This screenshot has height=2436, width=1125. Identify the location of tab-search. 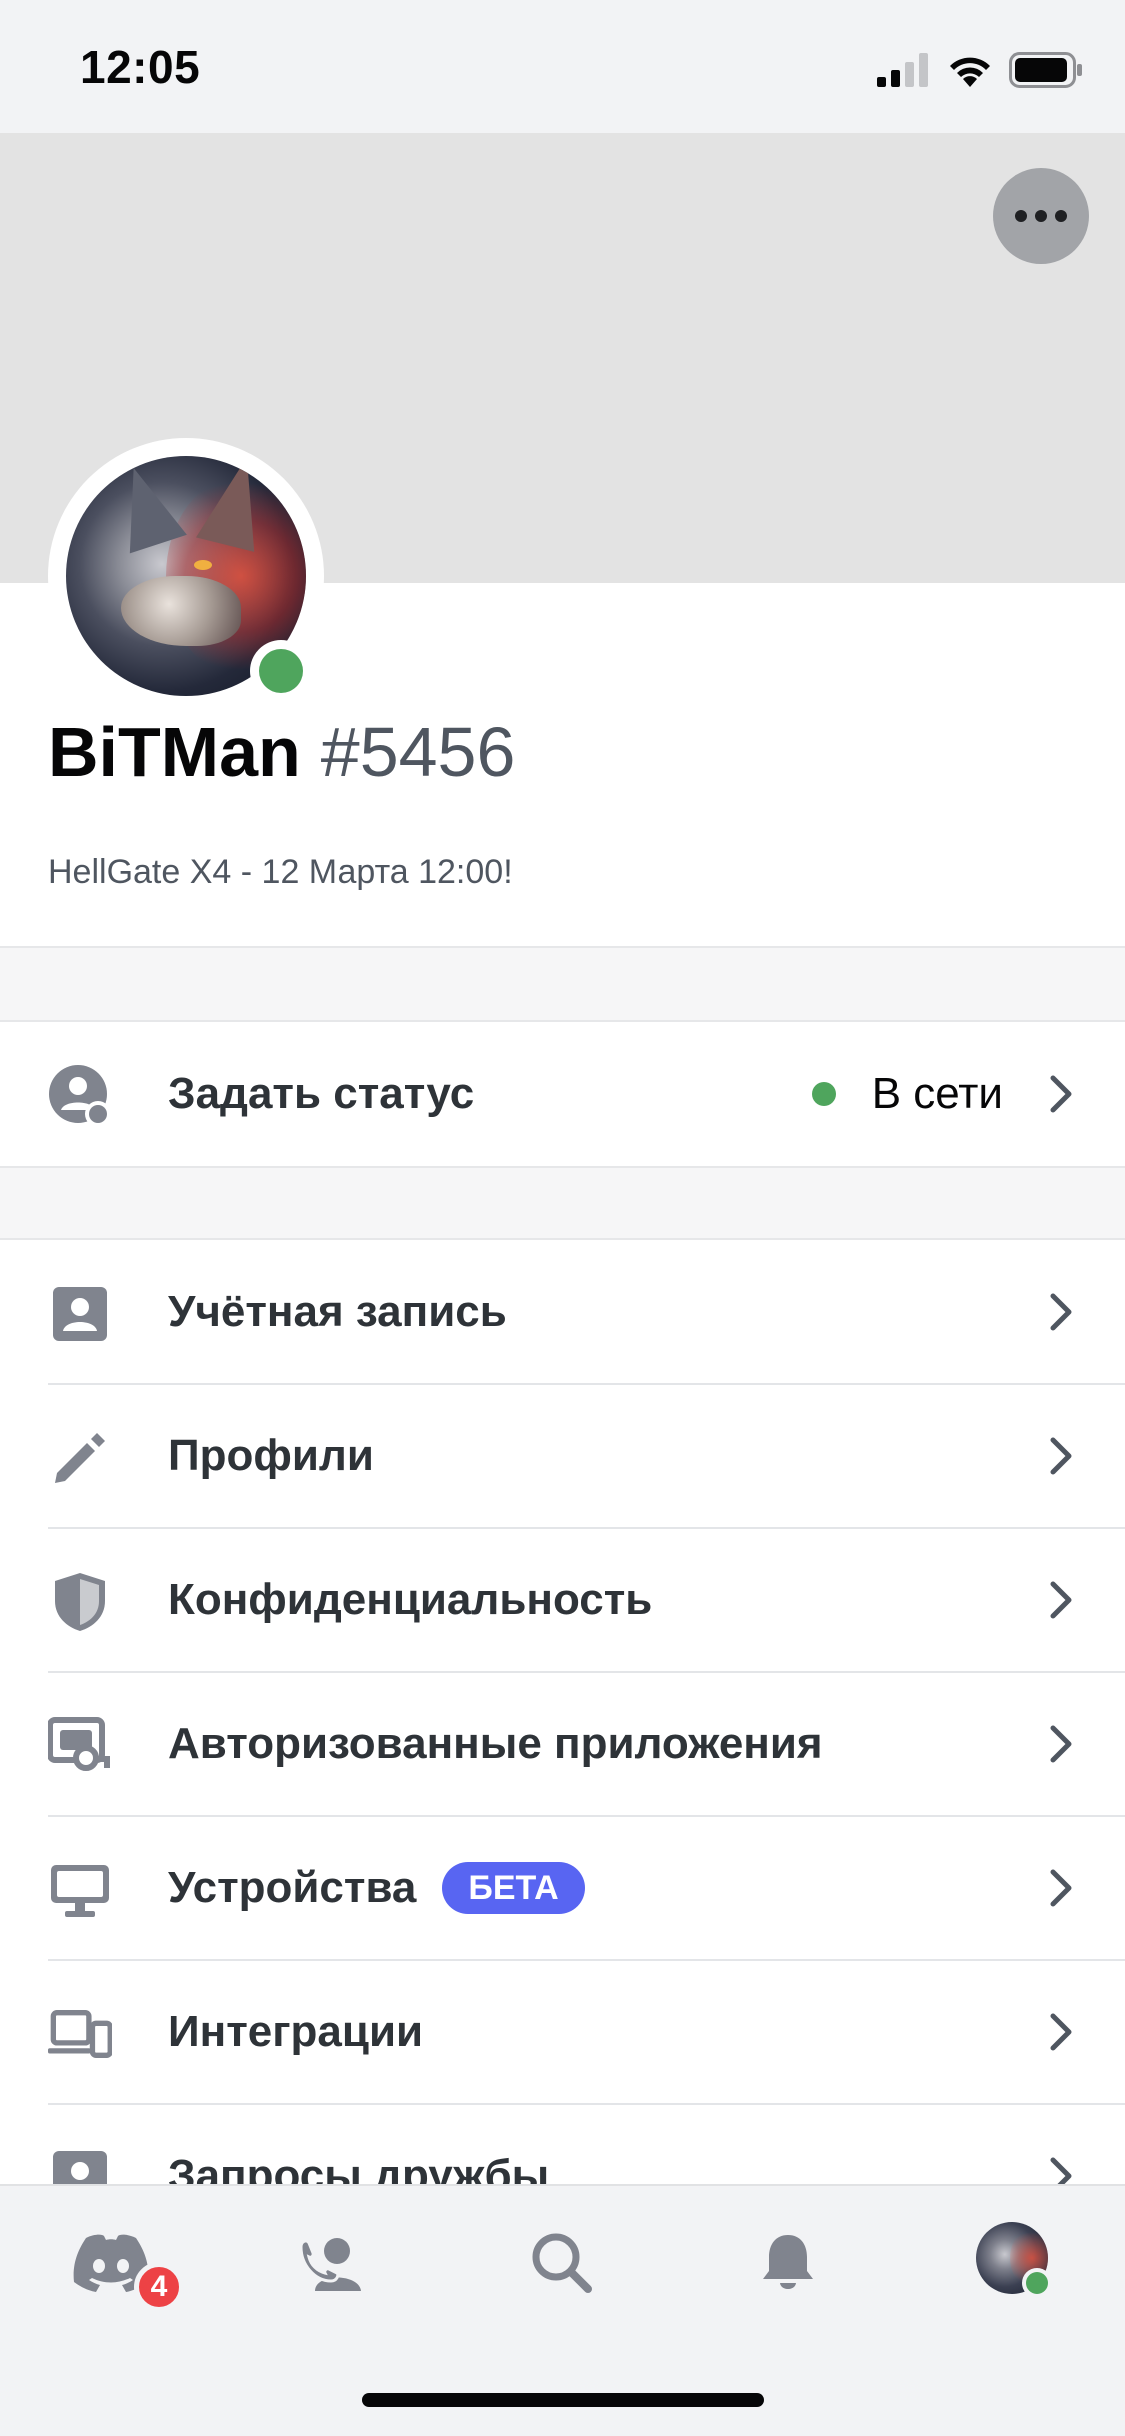
(562, 2263).